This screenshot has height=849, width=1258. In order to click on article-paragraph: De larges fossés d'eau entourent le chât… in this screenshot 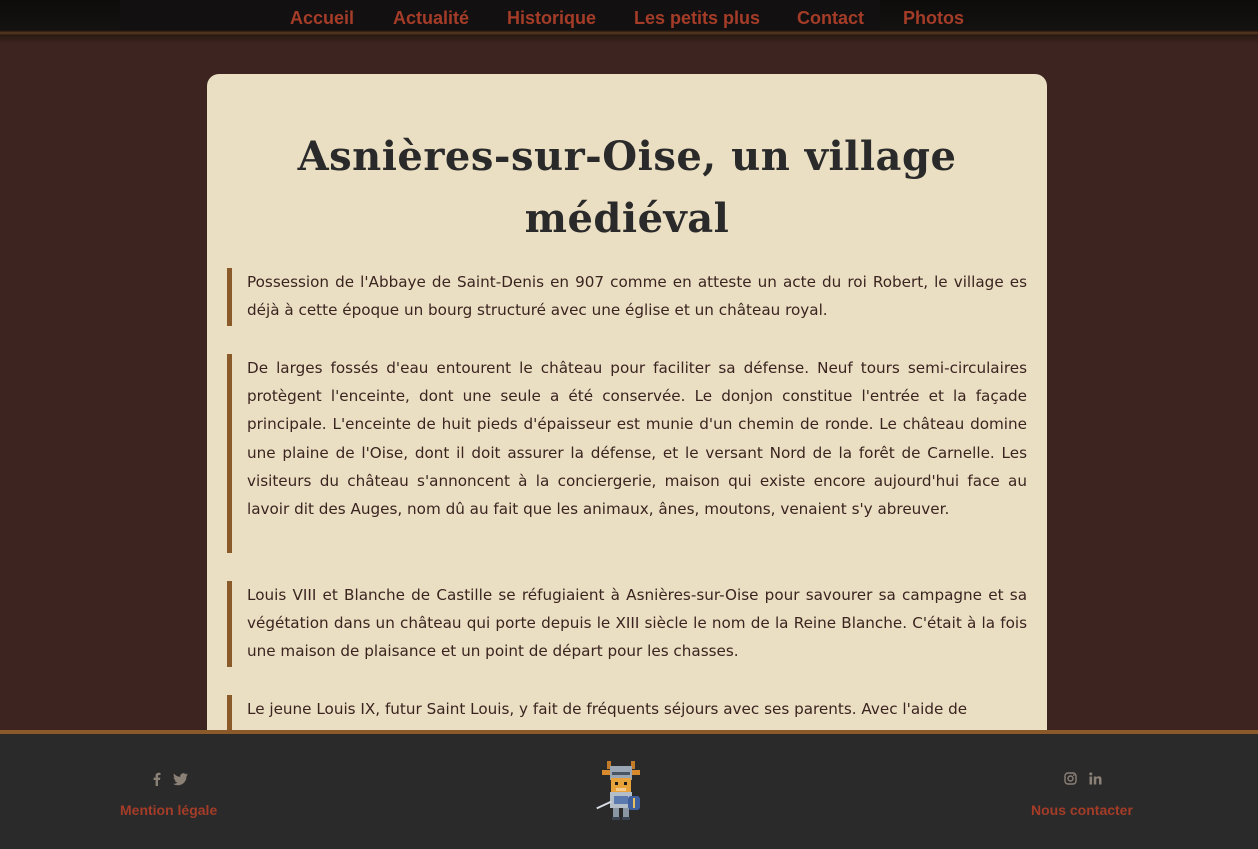, I will do `click(627, 453)`.